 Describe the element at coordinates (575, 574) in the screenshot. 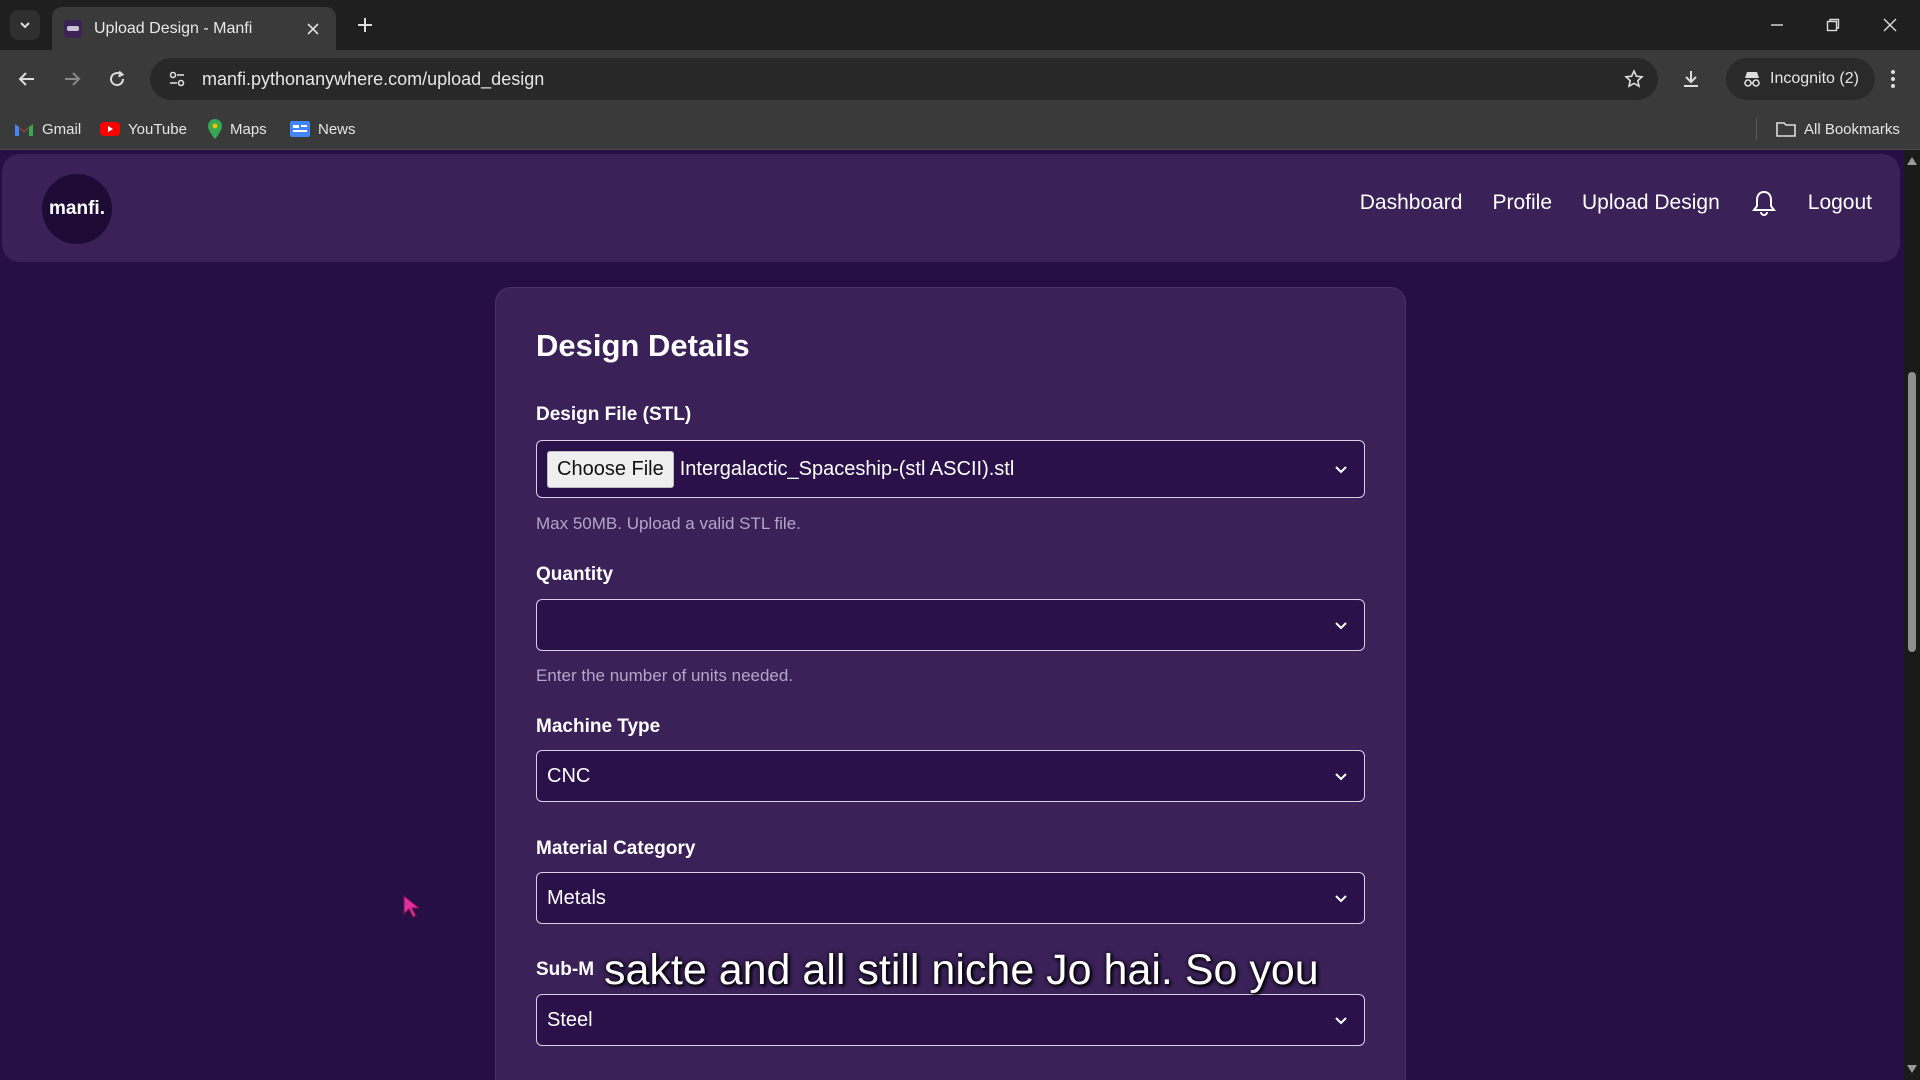

I see `quantity-label: Quantity` at that location.